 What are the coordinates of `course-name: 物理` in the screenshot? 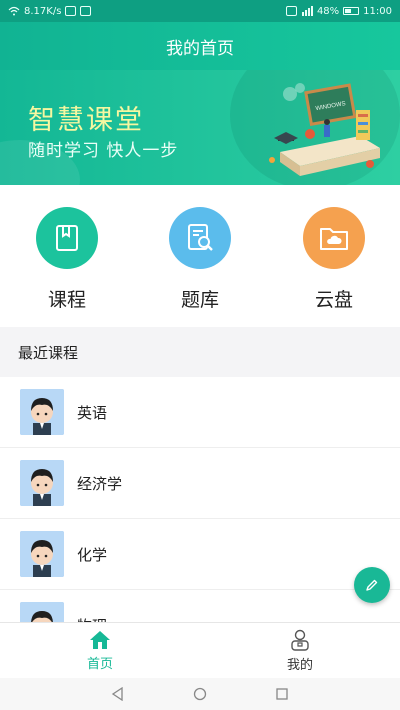 It's located at (92, 619).